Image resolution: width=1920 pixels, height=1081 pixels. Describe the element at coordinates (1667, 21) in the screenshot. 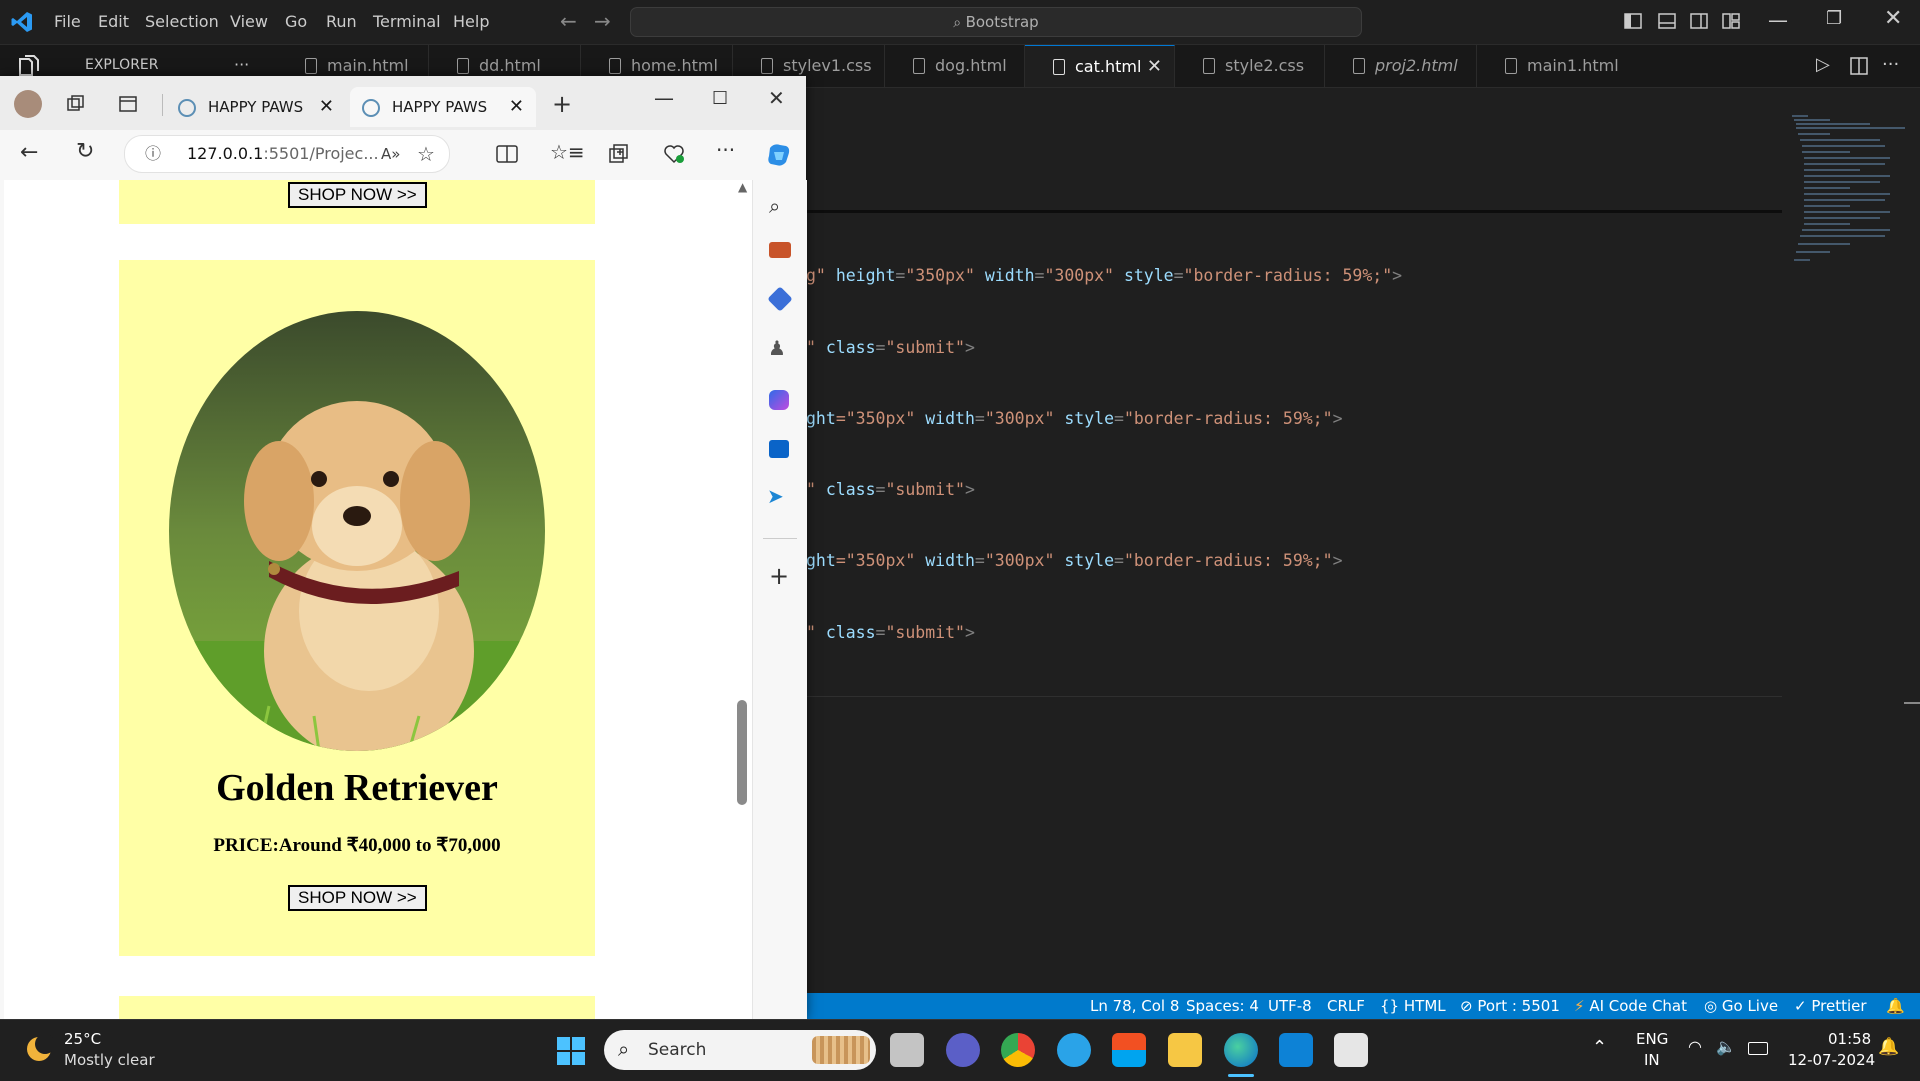

I see `toggle-panel-icon` at that location.